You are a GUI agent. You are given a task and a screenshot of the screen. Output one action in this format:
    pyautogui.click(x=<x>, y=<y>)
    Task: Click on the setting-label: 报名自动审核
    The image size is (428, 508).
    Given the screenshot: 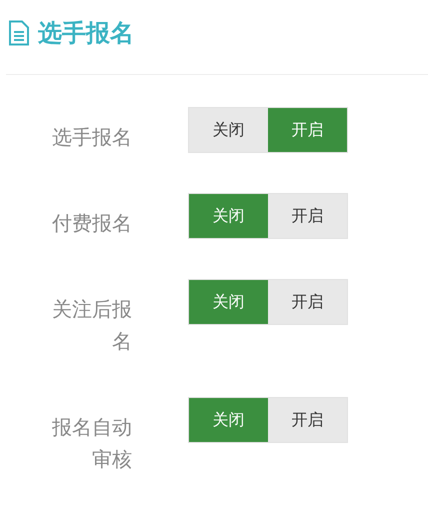 What is the action you would take?
    pyautogui.click(x=91, y=443)
    